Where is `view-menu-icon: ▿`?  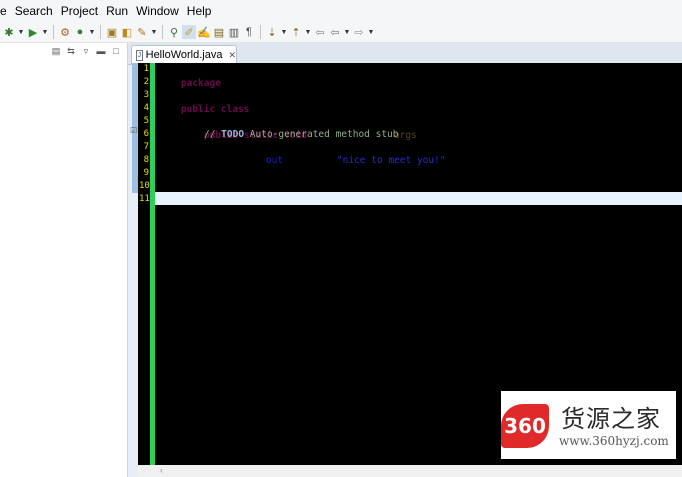 view-menu-icon: ▿ is located at coordinates (86, 51).